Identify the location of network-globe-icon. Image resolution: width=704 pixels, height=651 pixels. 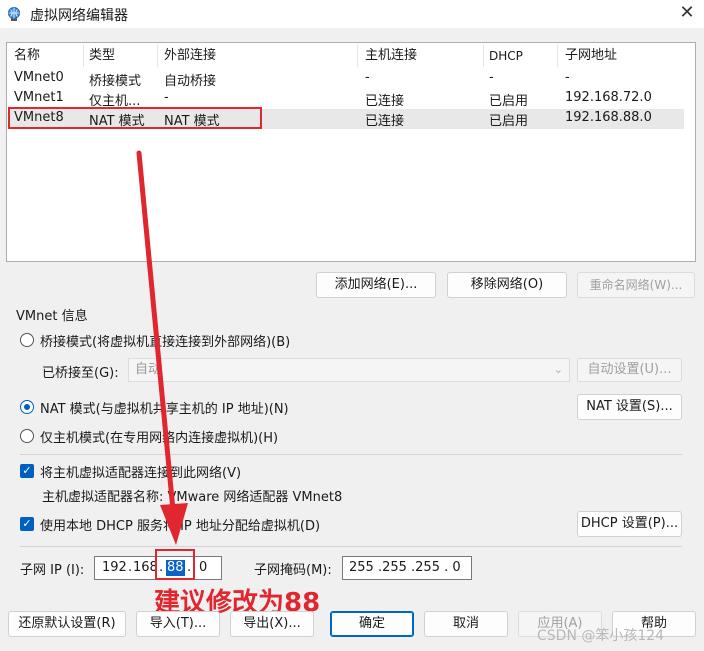
(14, 14).